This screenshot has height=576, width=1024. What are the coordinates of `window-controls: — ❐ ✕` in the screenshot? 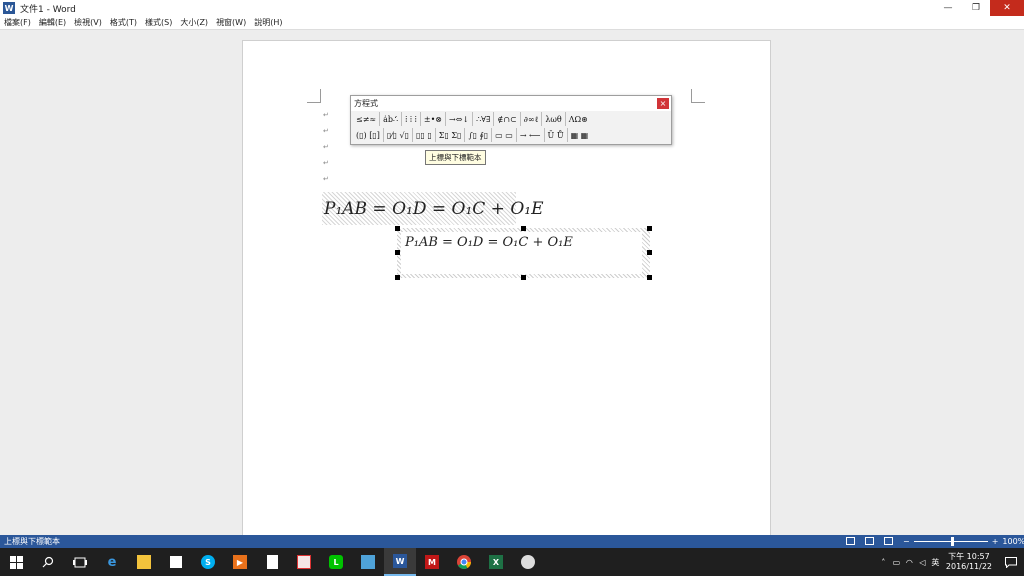 It's located at (979, 8).